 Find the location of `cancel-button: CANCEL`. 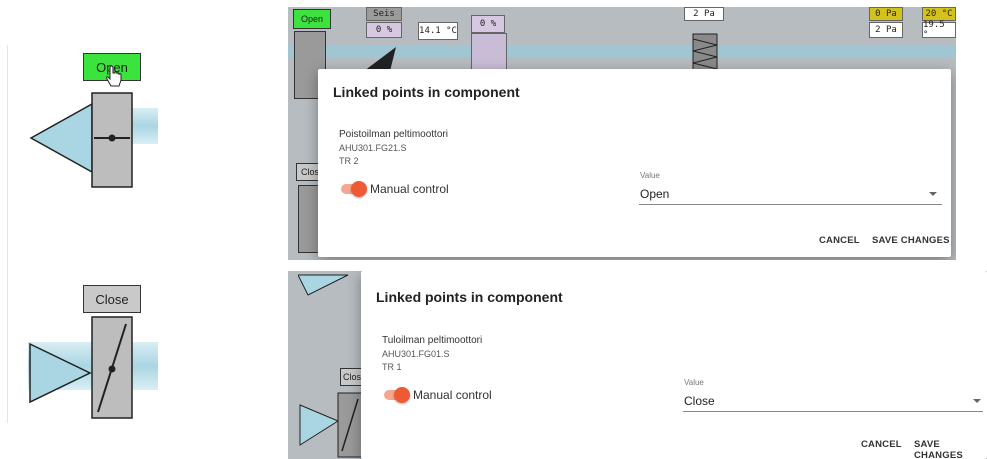

cancel-button: CANCEL is located at coordinates (839, 240).